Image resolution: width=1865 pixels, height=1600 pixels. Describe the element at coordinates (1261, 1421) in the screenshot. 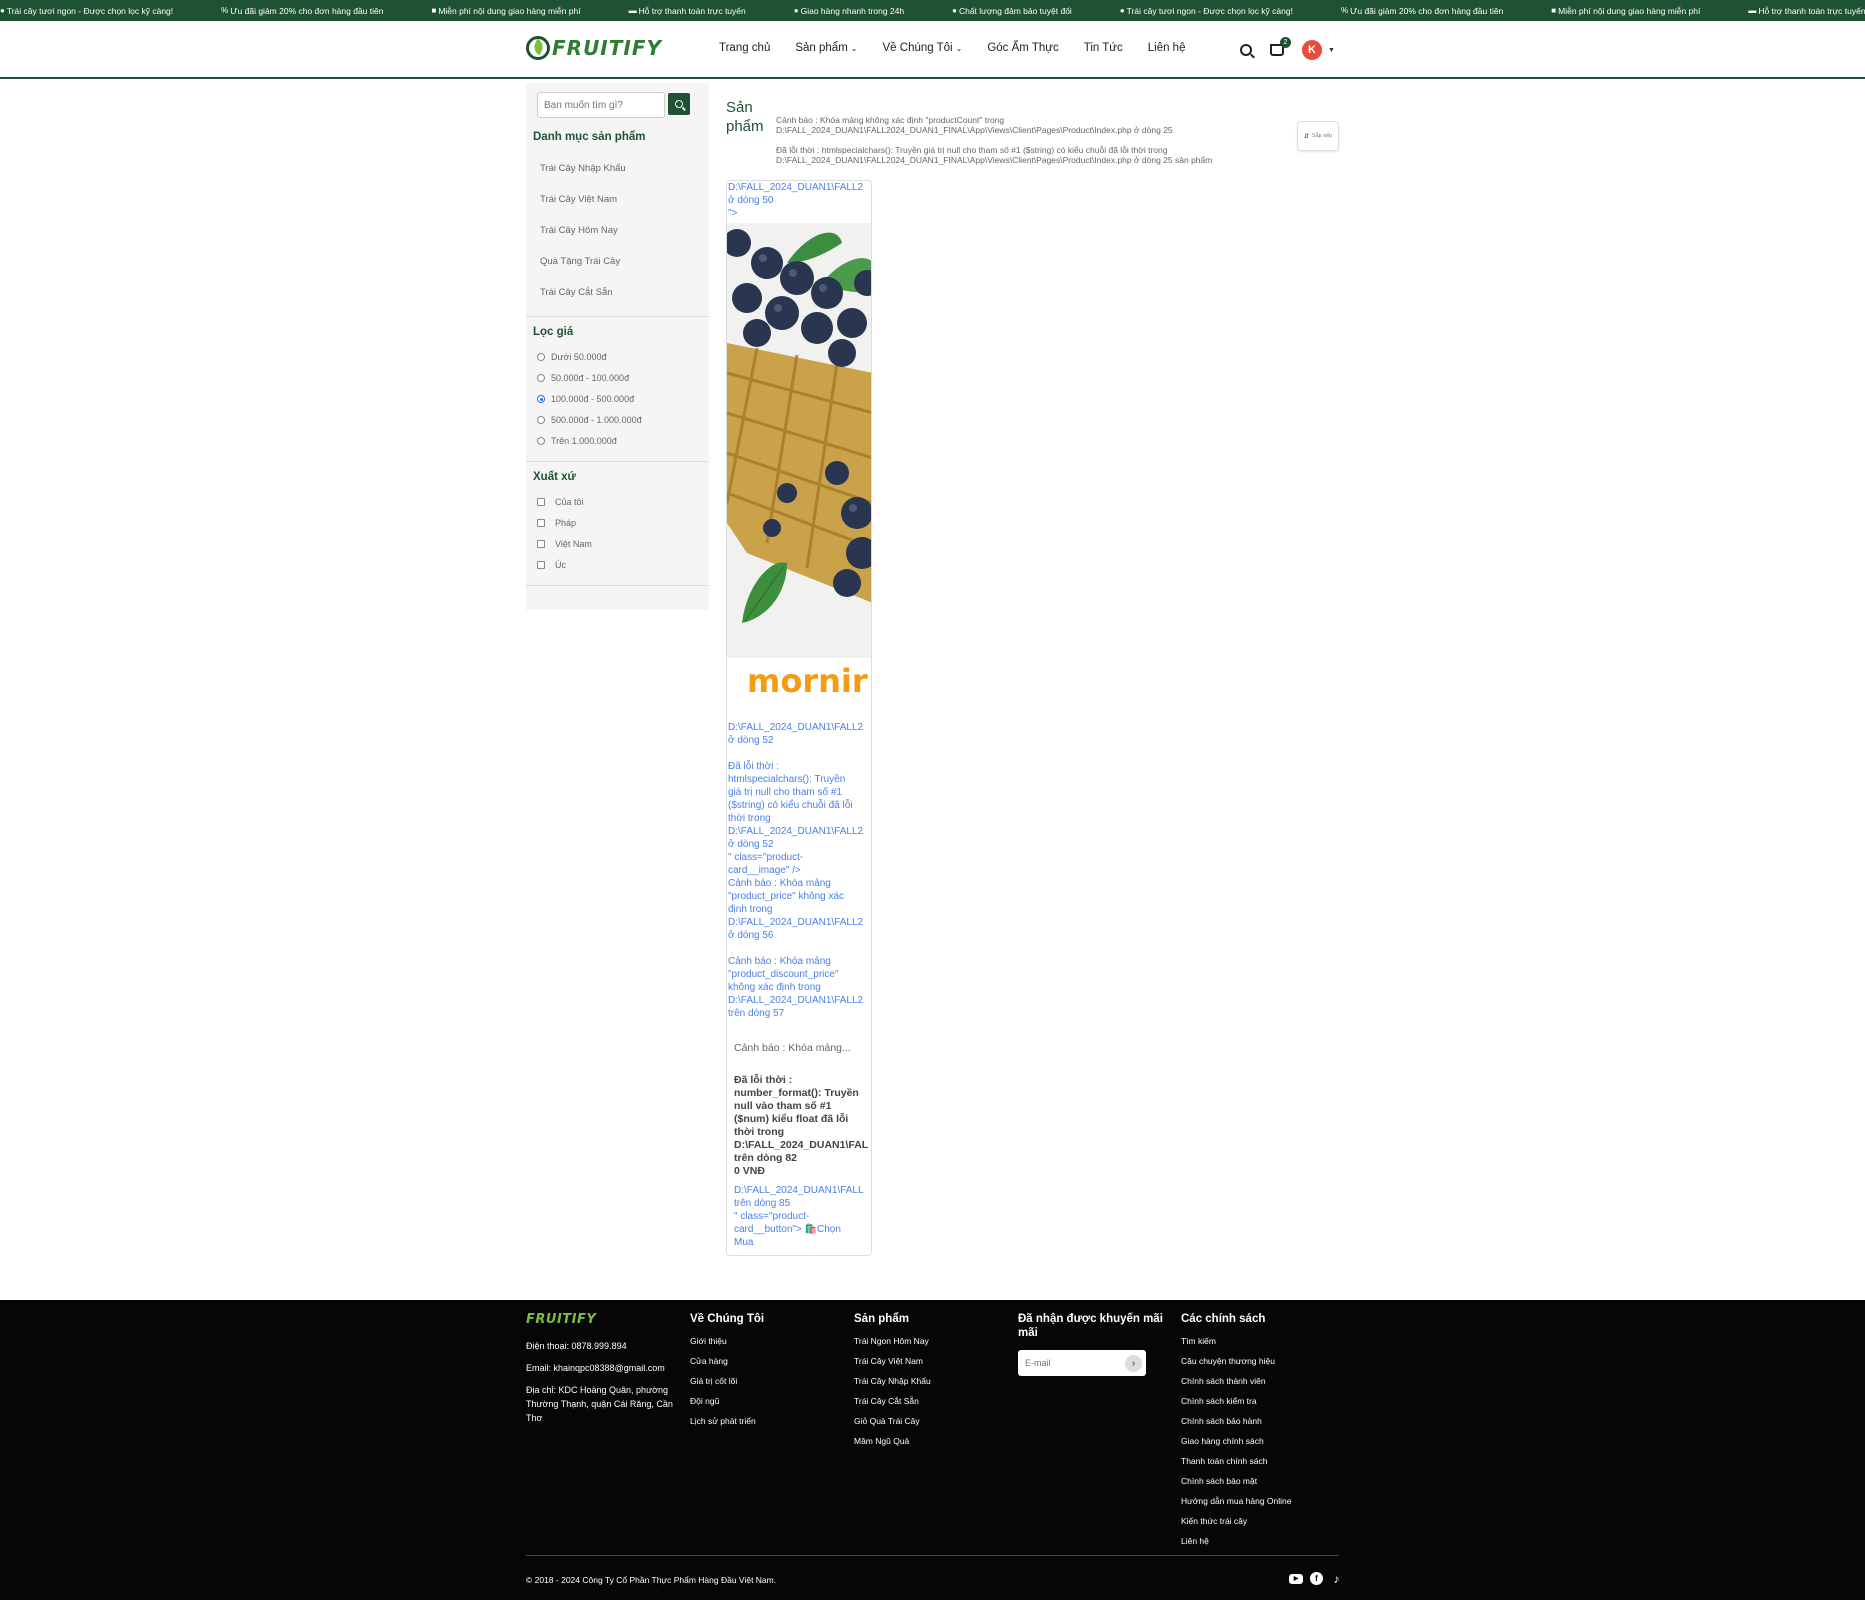

I see `footer-link: Chính sách bảo hành` at that location.